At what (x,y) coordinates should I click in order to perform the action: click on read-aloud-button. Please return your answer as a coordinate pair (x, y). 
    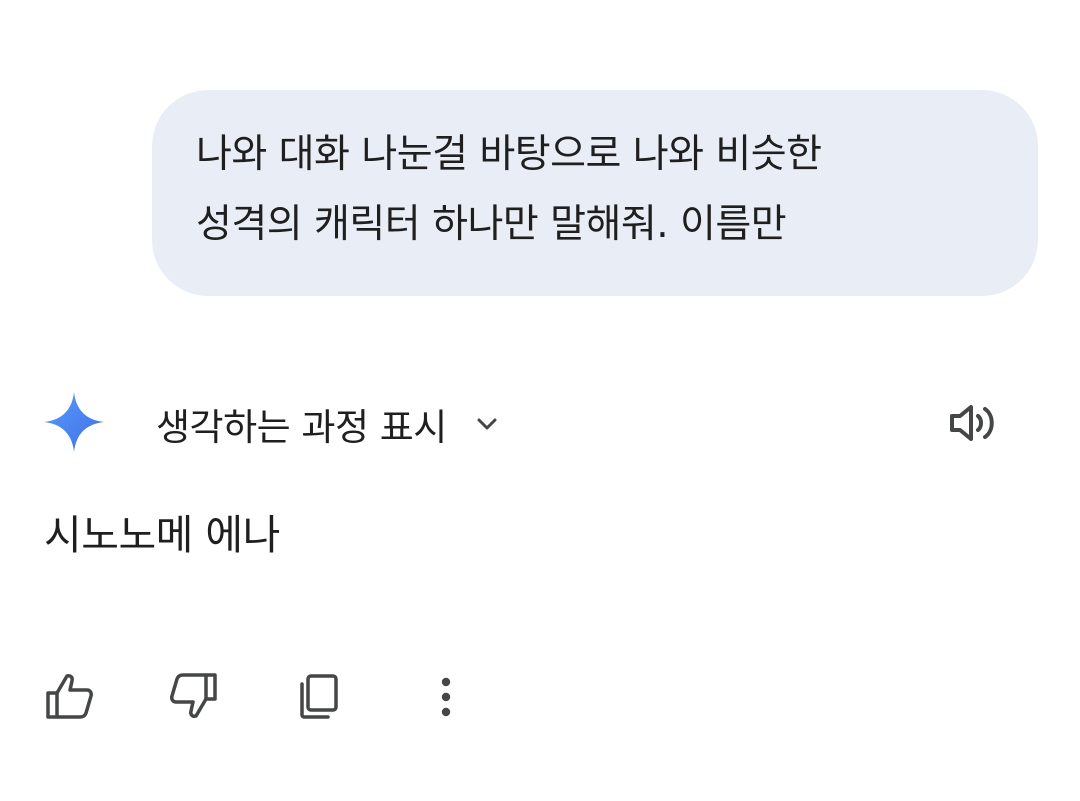
    Looking at the image, I should click on (974, 423).